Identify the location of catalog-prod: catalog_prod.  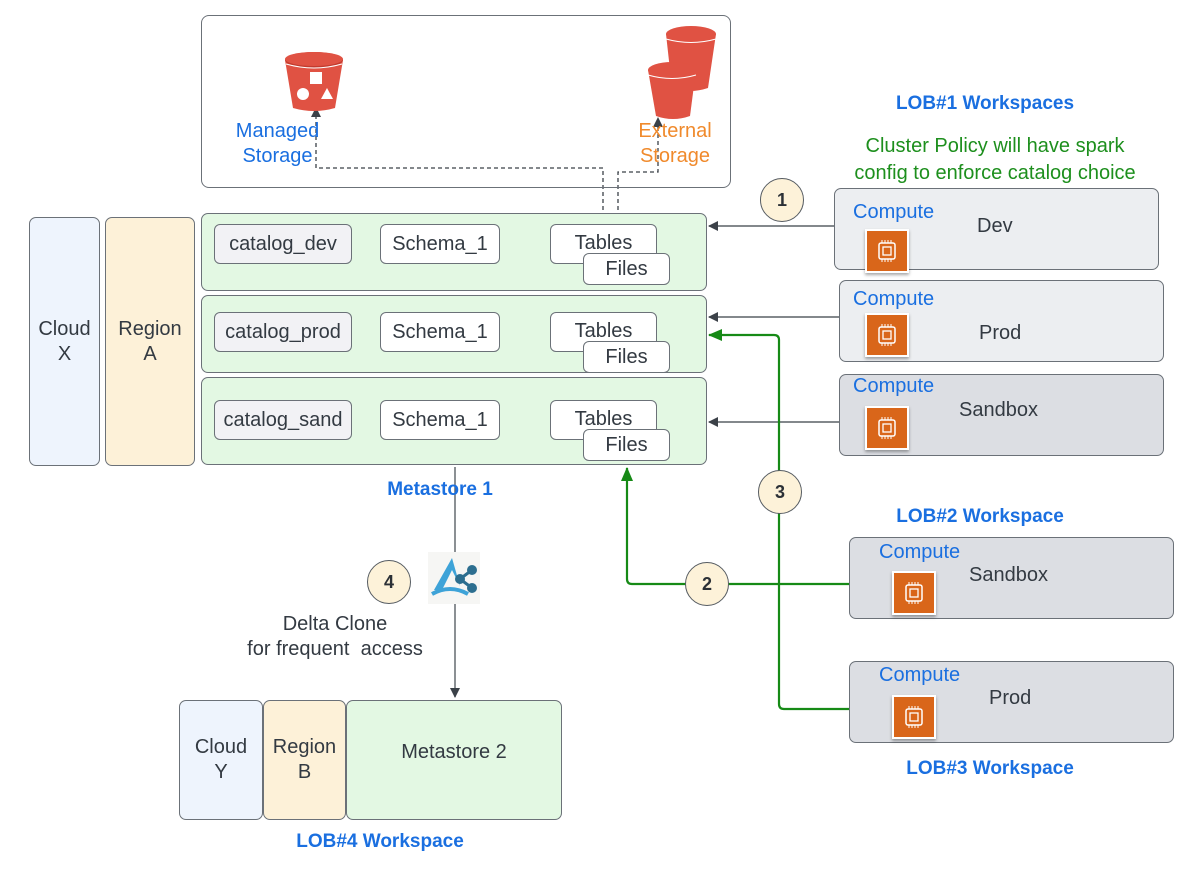
(283, 332).